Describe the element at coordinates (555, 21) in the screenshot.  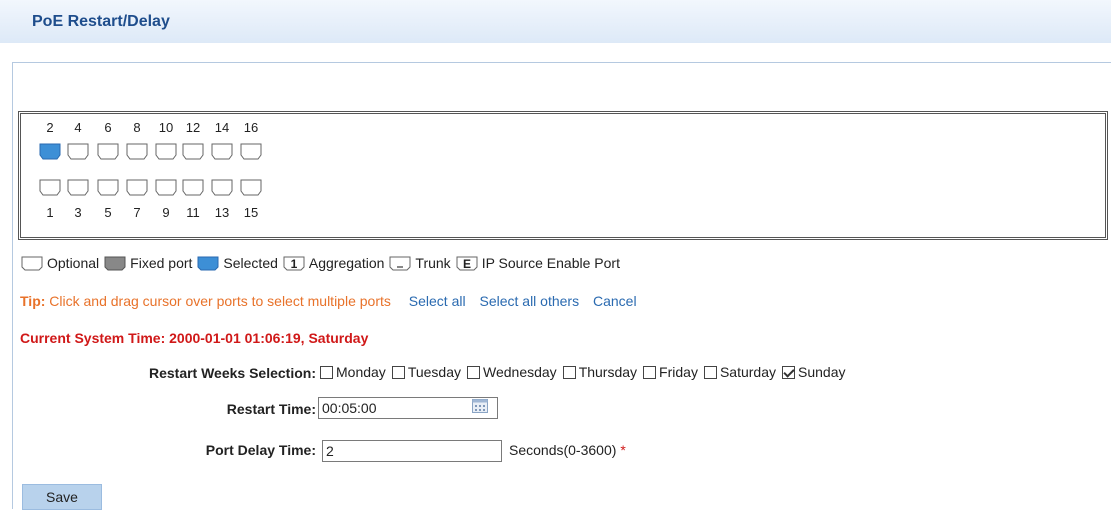
I see `page-header: PoE Restart/Delay` at that location.